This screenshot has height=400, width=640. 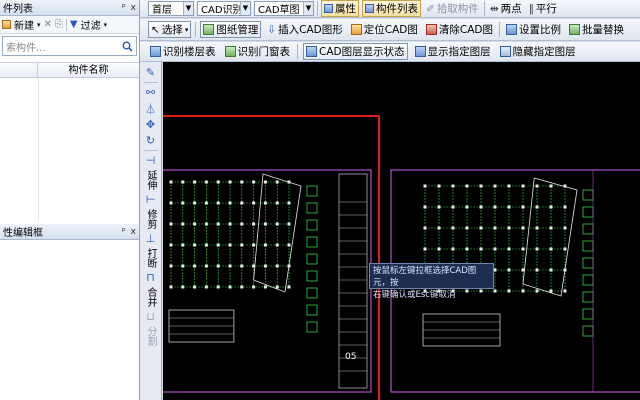 What do you see at coordinates (187, 30) in the screenshot?
I see `chevron-down-icon: ▾` at bounding box center [187, 30].